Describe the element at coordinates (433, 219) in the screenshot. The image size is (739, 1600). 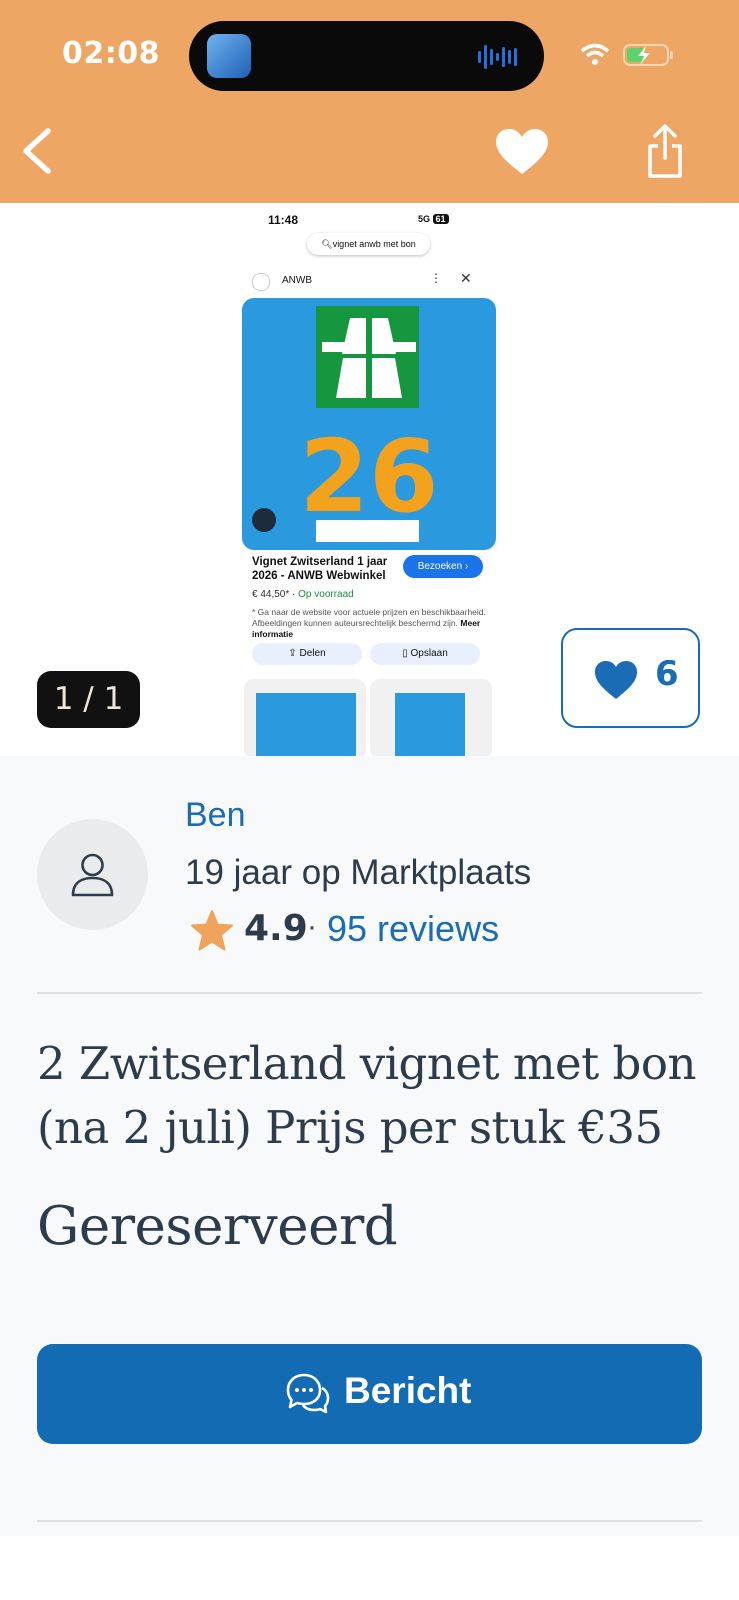
I see `photo-status-network: 5G 61` at that location.